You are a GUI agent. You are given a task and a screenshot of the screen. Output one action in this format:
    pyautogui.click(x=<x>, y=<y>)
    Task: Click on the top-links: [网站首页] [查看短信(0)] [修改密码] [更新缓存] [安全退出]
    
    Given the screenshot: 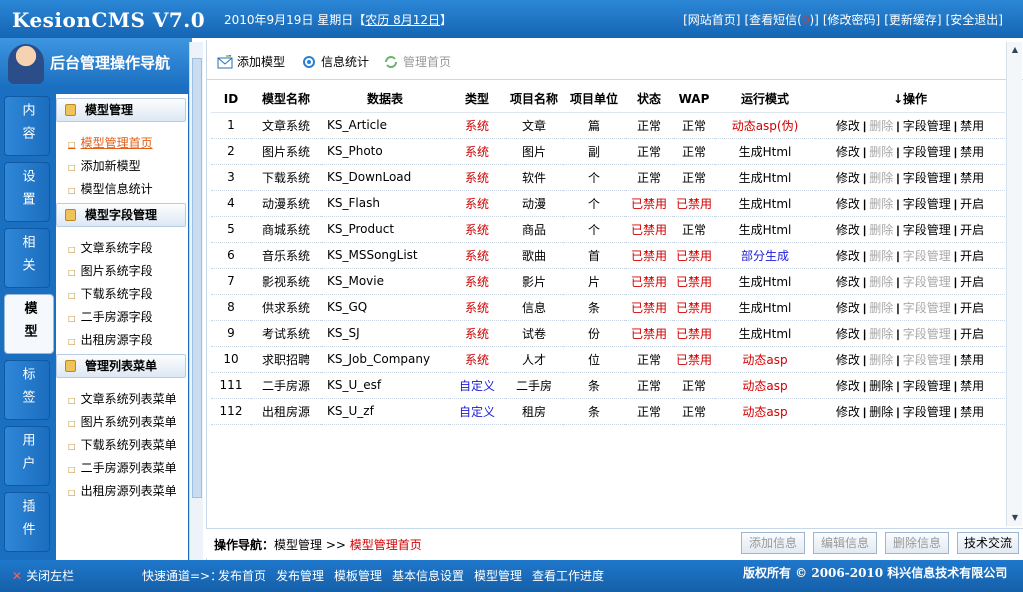 What is the action you would take?
    pyautogui.click(x=843, y=19)
    